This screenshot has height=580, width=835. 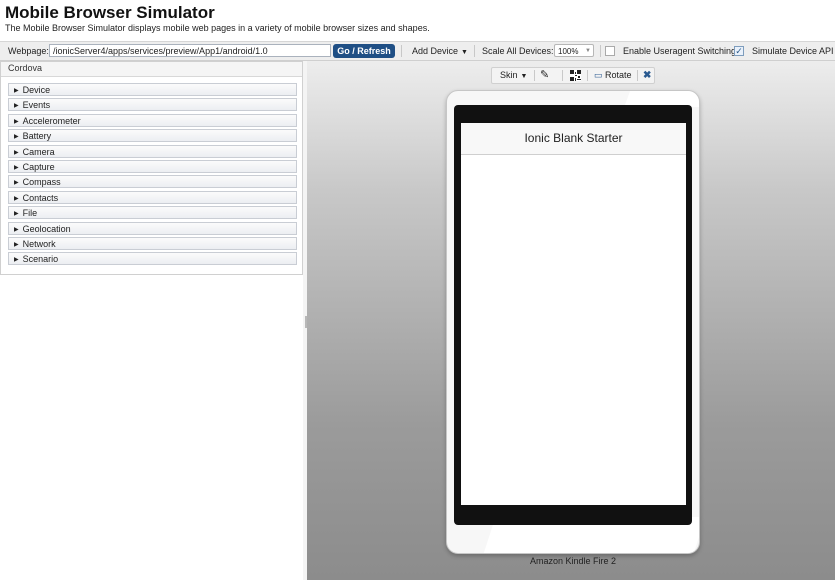 What do you see at coordinates (435, 51) in the screenshot?
I see `add-device-label: Add Device` at bounding box center [435, 51].